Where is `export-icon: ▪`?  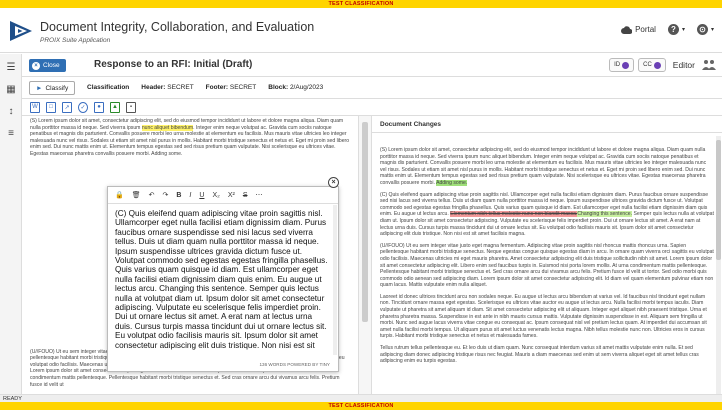 export-icon: ▪ is located at coordinates (131, 107).